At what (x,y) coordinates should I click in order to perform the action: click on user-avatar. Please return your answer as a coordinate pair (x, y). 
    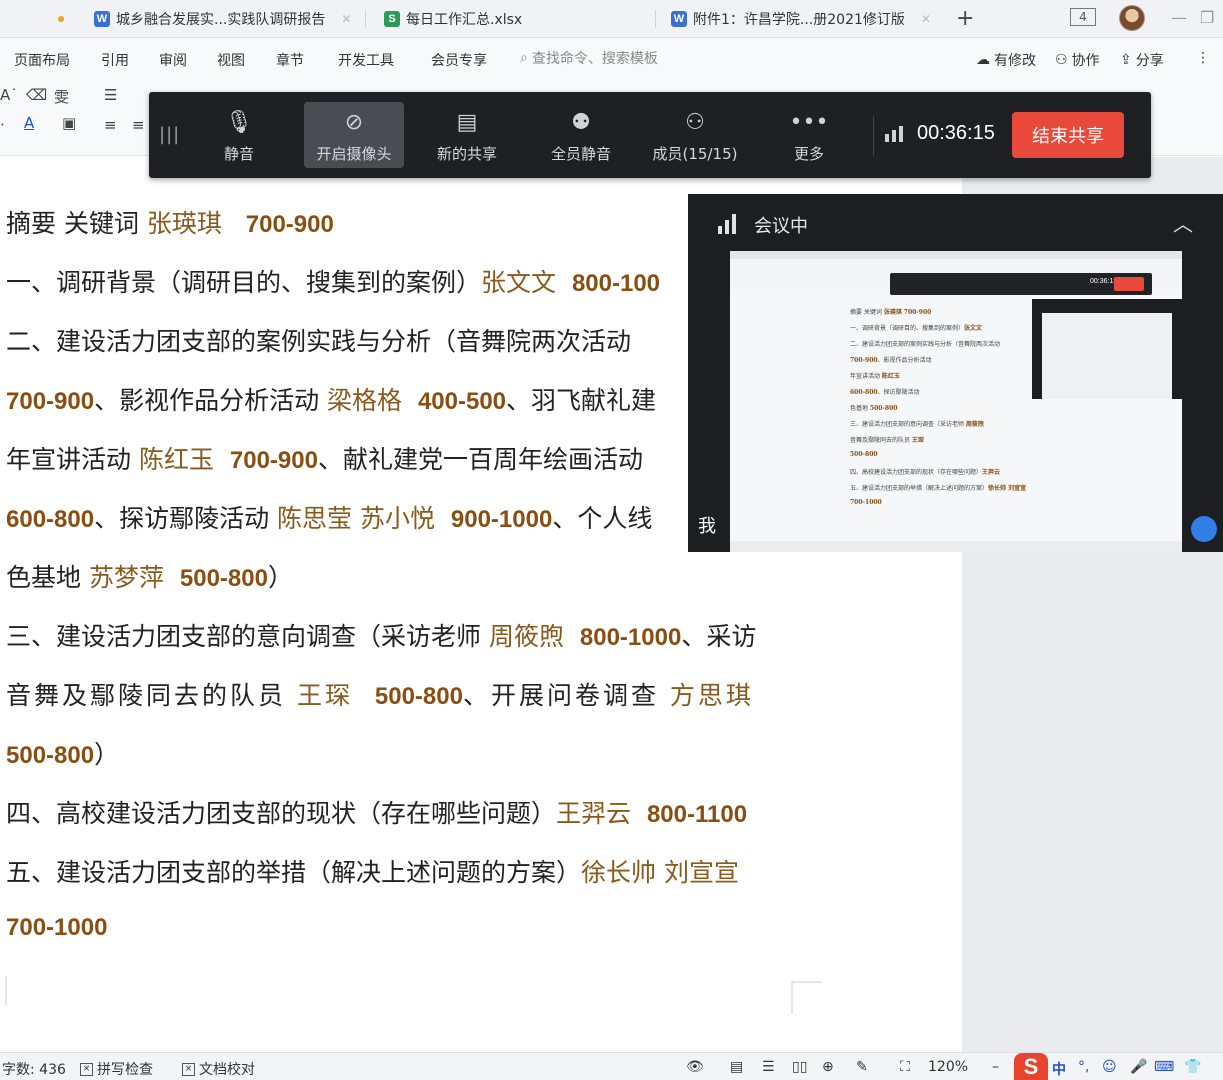
    Looking at the image, I should click on (1132, 18).